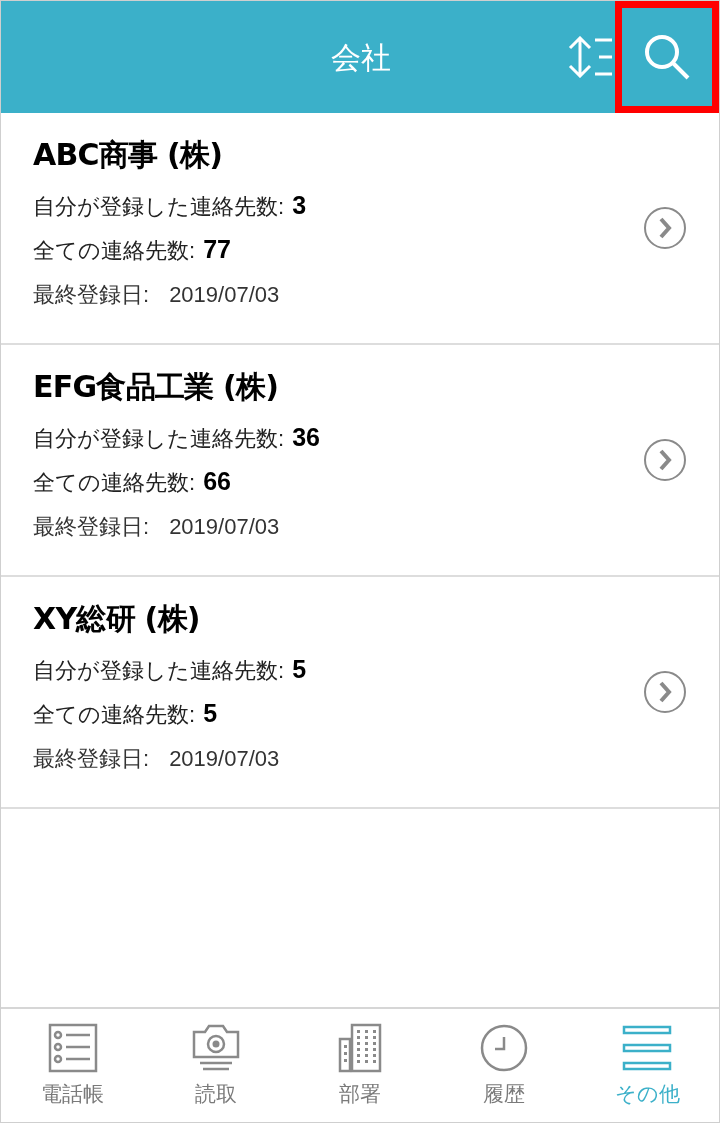 Image resolution: width=720 pixels, height=1123 pixels. I want to click on total-contacts-count: 66, so click(217, 482).